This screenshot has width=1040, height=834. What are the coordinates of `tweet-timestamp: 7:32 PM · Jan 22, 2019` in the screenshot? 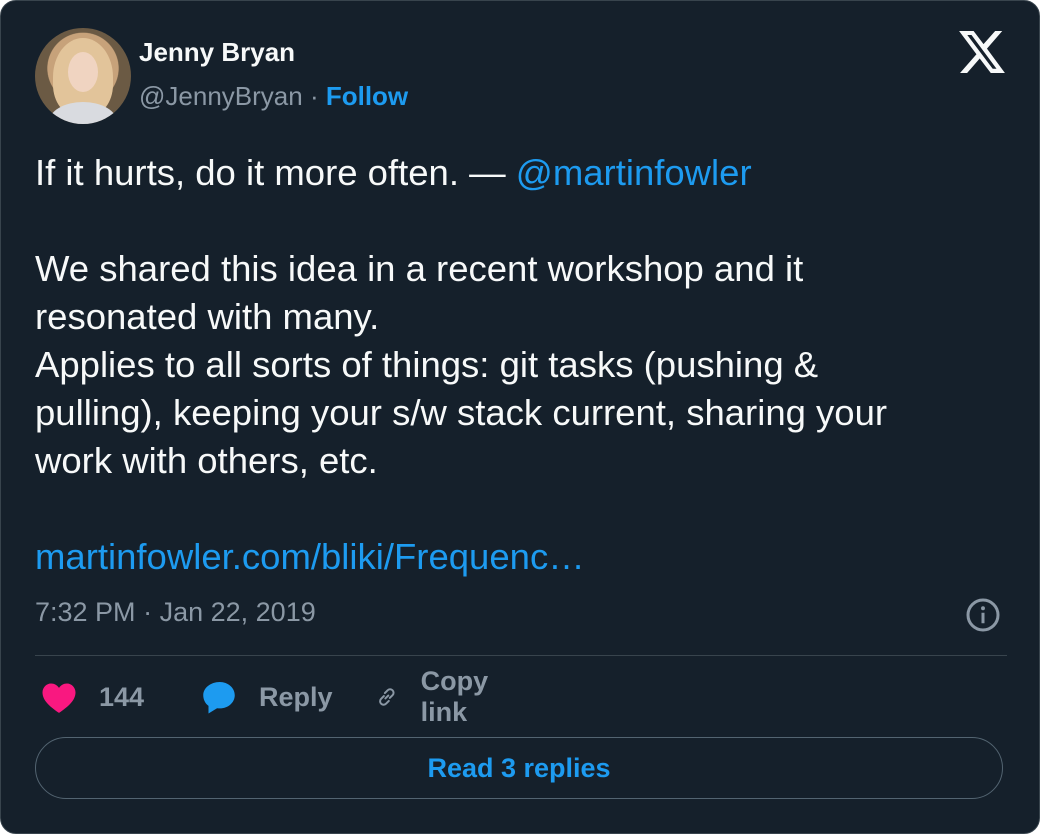 It's located at (175, 612).